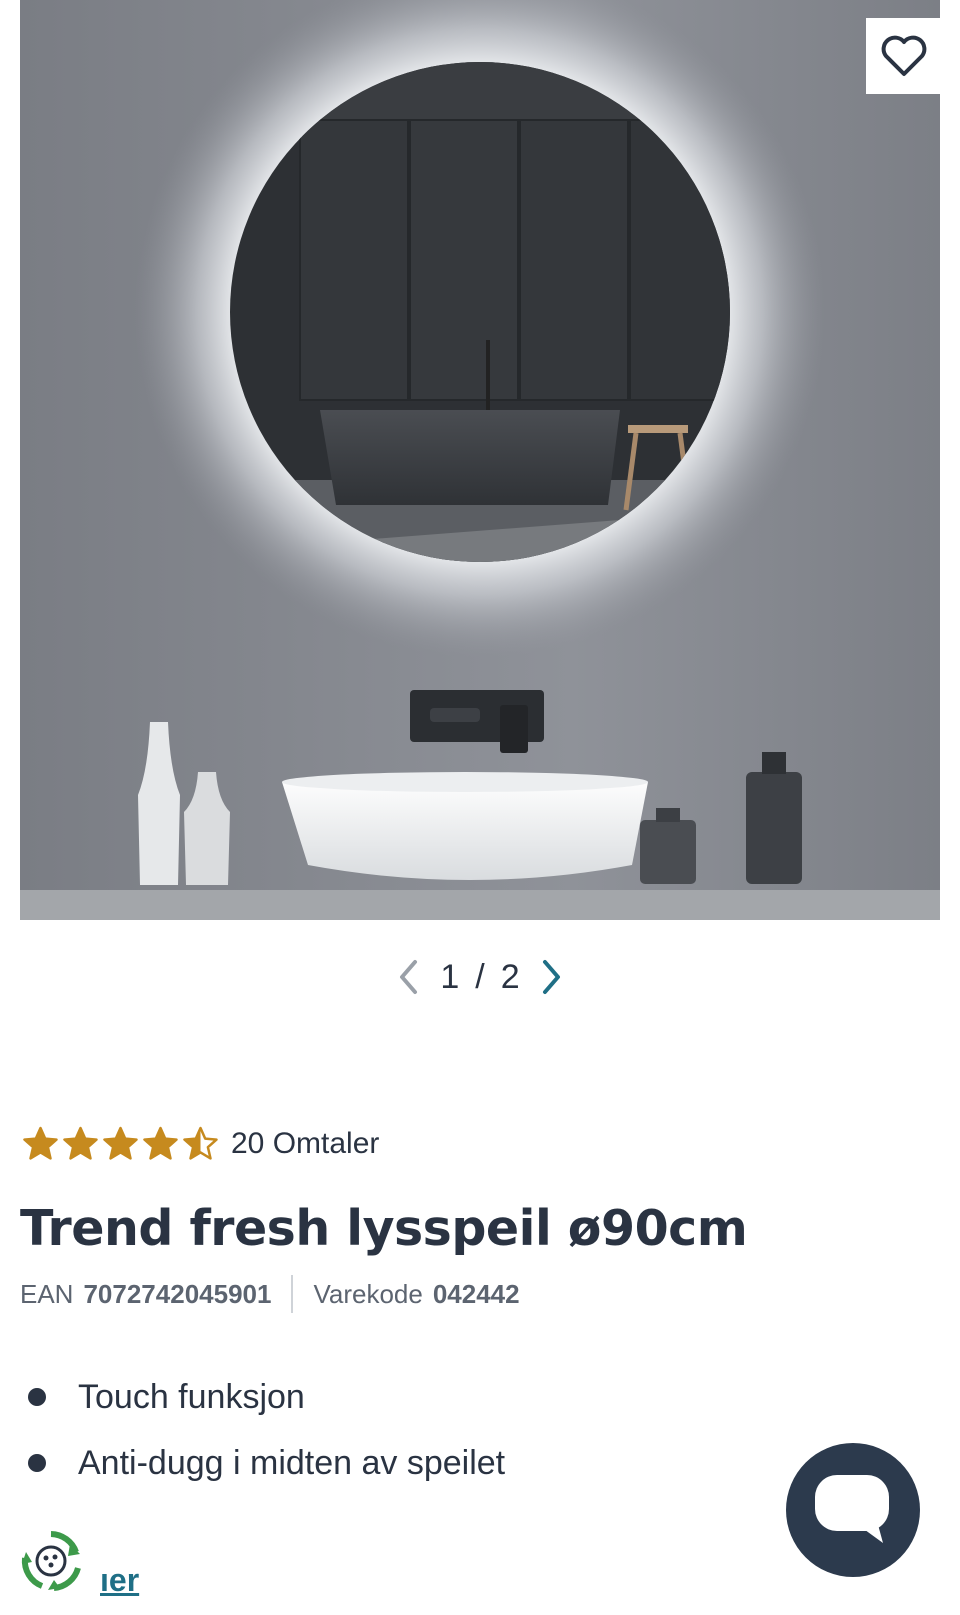 The image size is (960, 1615). Describe the element at coordinates (370, 1397) in the screenshot. I see `list-item: Touch funksjon` at that location.